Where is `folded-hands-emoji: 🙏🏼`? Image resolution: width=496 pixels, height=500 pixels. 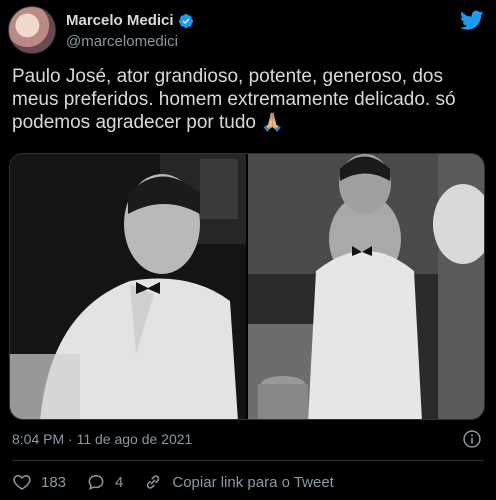 folded-hands-emoji: 🙏🏼 is located at coordinates (272, 122).